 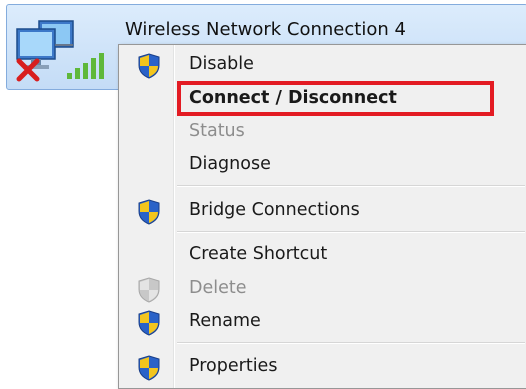 I want to click on menu-item-label: Diagnose, so click(x=230, y=164).